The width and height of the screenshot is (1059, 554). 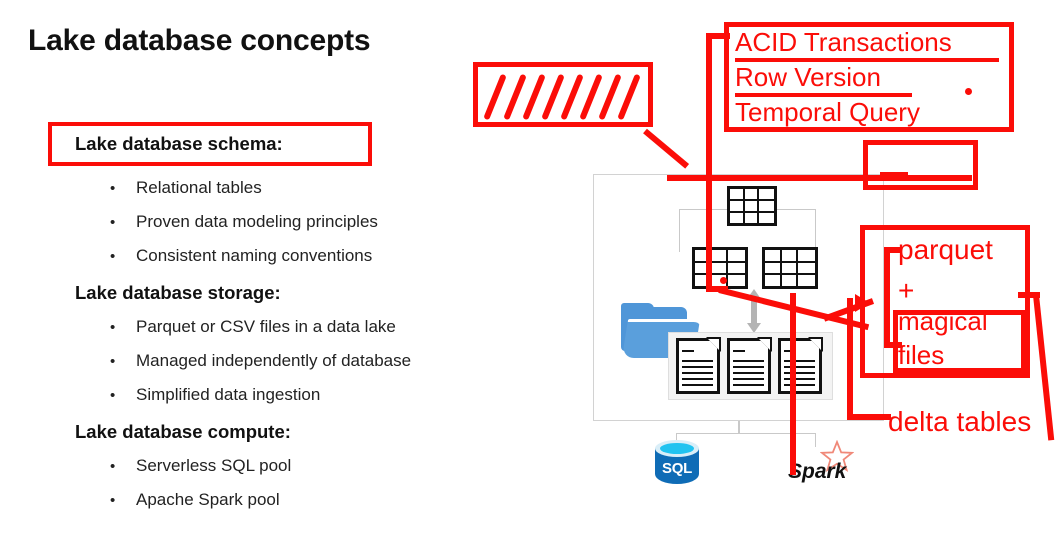 What do you see at coordinates (850, 359) in the screenshot?
I see `delta-vertical-leader` at bounding box center [850, 359].